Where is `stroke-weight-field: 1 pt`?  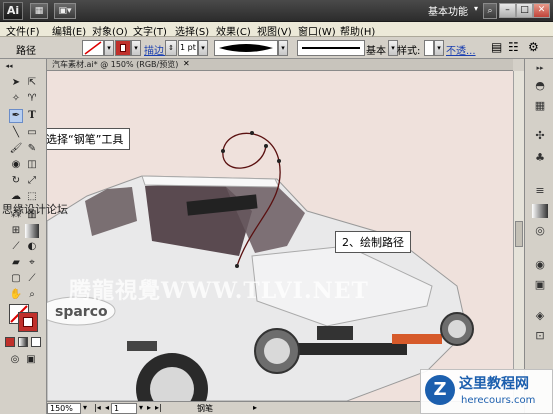
stroke-weight-field: 1 pt is located at coordinates (188, 48).